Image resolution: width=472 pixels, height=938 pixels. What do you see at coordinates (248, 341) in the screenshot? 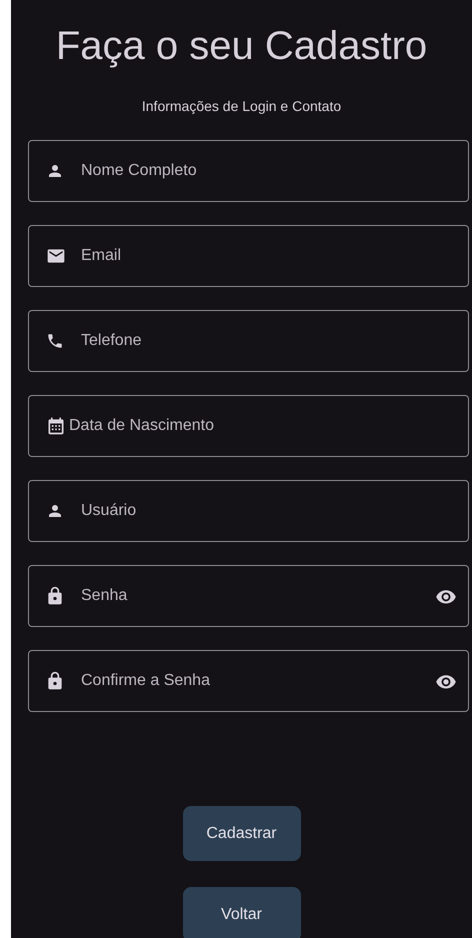
I see `input-field: Telefone` at bounding box center [248, 341].